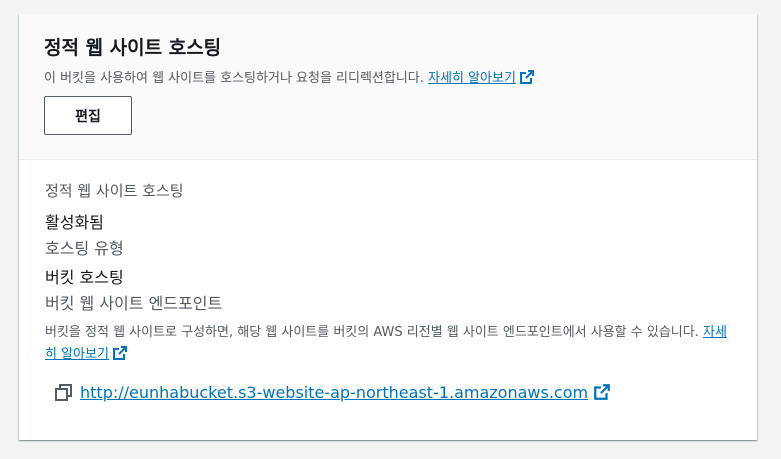  What do you see at coordinates (88, 115) in the screenshot?
I see `edit-button: 편집` at bounding box center [88, 115].